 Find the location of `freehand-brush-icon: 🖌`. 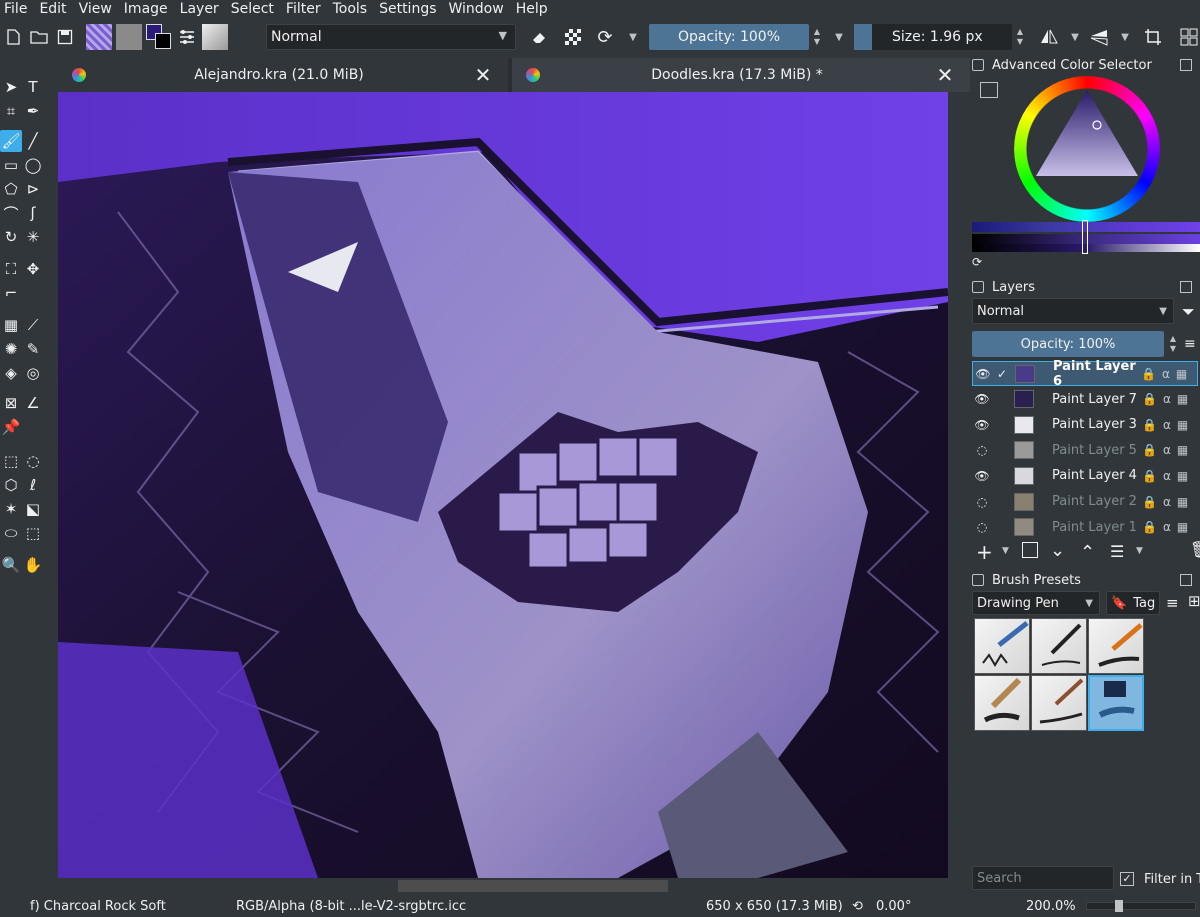

freehand-brush-icon: 🖌 is located at coordinates (11, 141).